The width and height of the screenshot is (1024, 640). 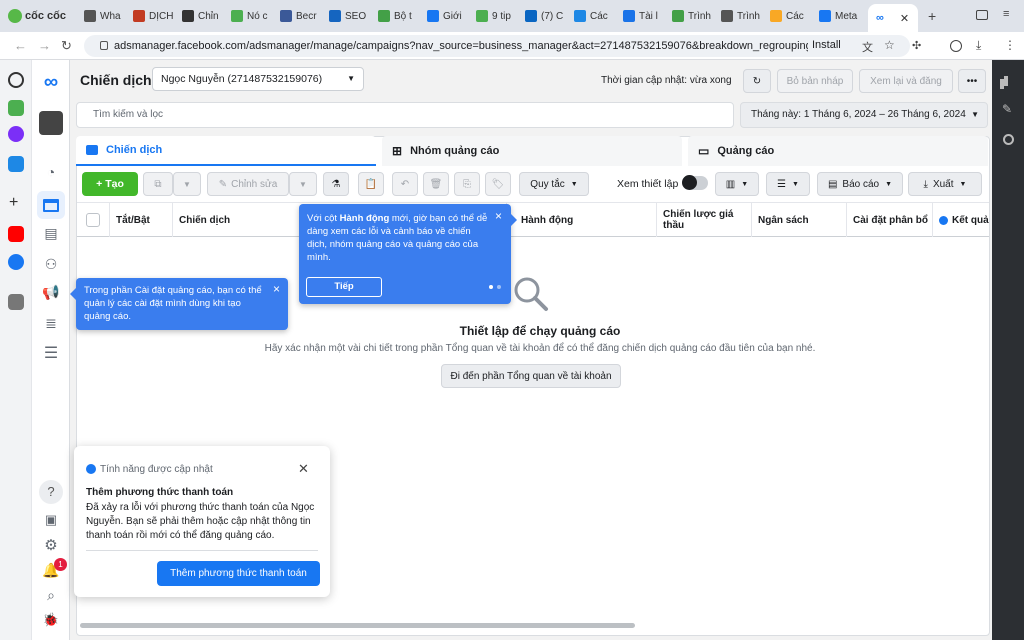 I want to click on settings-gear-icon: ⚙, so click(x=51, y=545).